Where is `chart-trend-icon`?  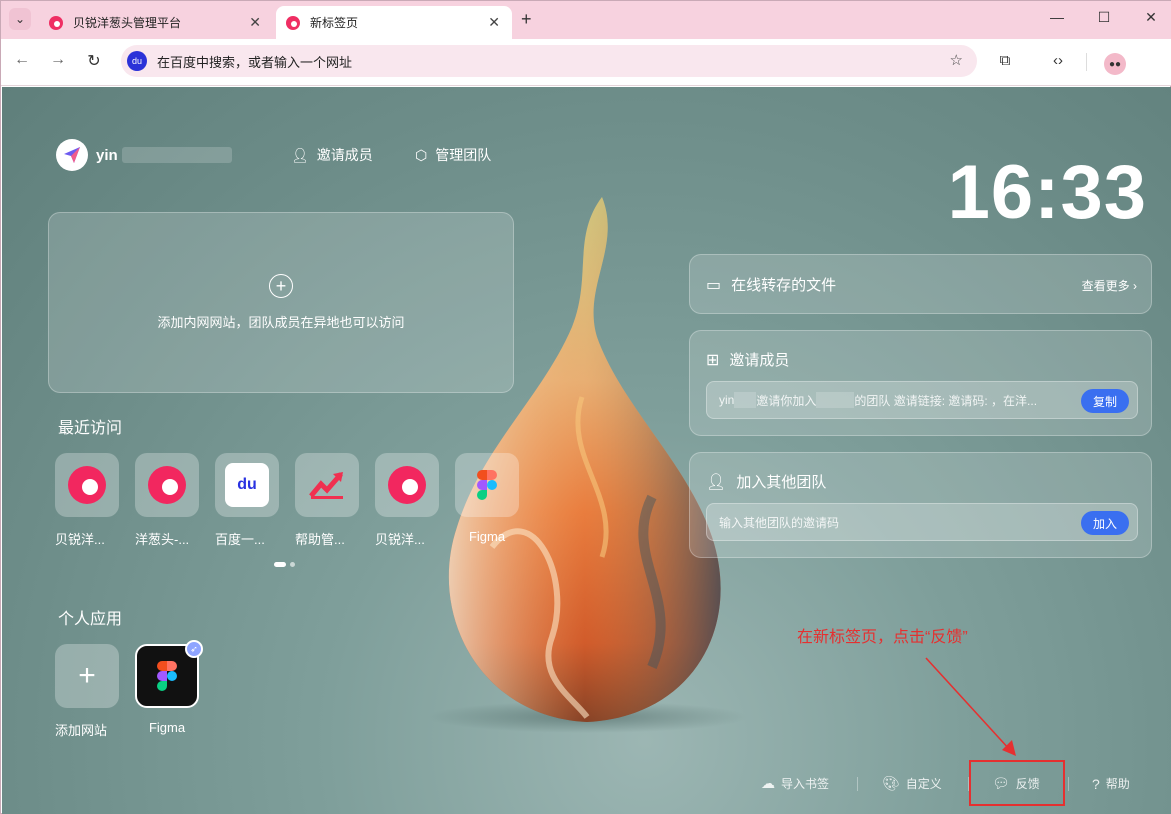
chart-trend-icon is located at coordinates (327, 485).